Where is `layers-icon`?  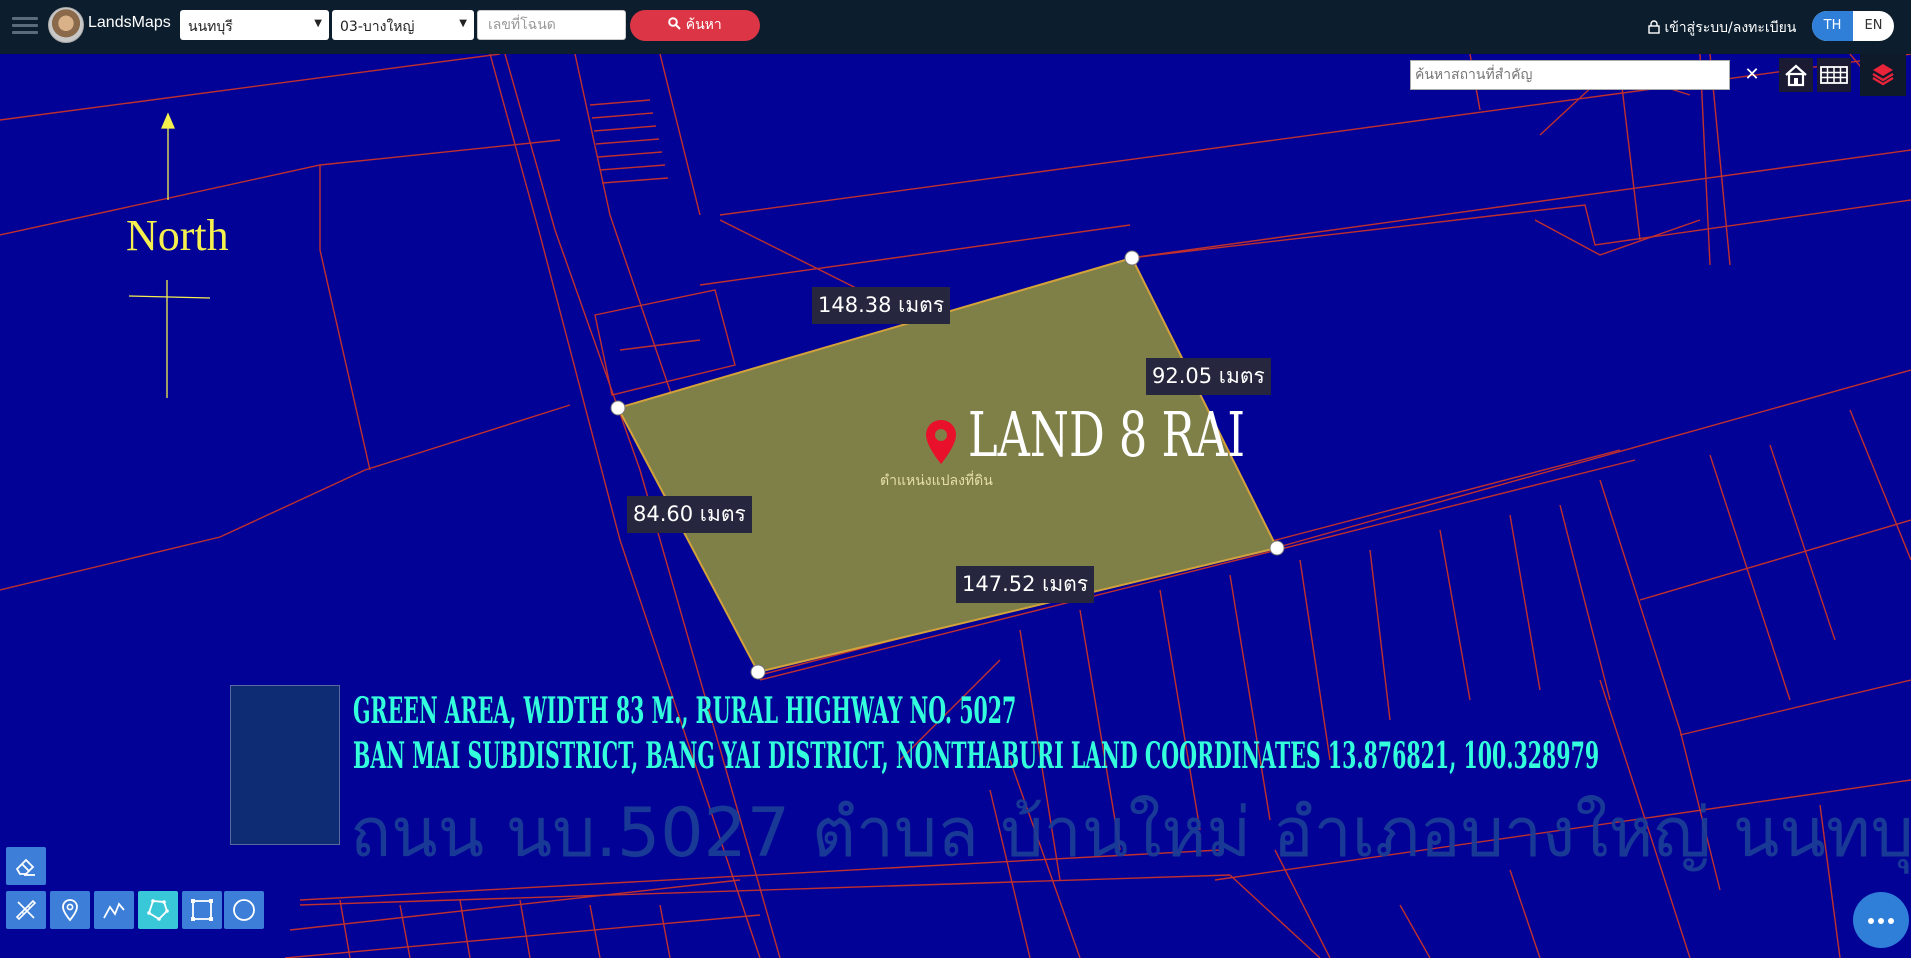 layers-icon is located at coordinates (1883, 75).